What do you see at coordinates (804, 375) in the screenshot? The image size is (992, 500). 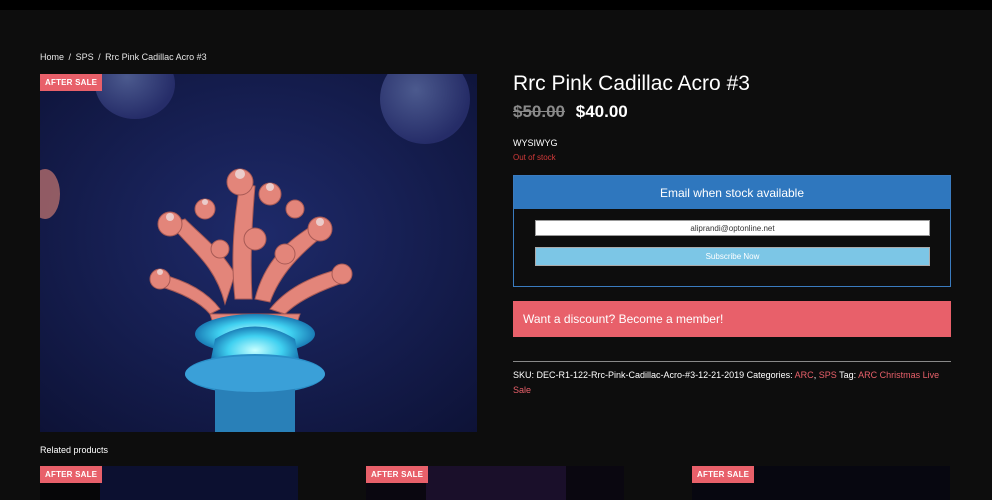 I see `category-link-arc: ARC` at bounding box center [804, 375].